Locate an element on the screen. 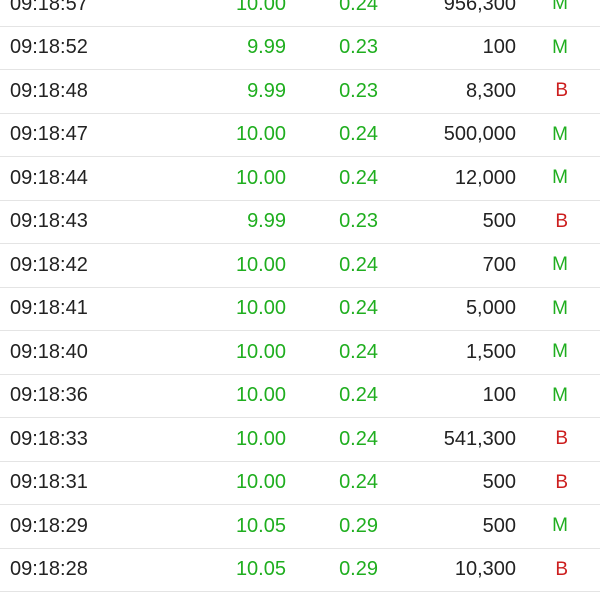  trade-row: 09:18:36 10.00 0.24 100 M is located at coordinates (300, 396).